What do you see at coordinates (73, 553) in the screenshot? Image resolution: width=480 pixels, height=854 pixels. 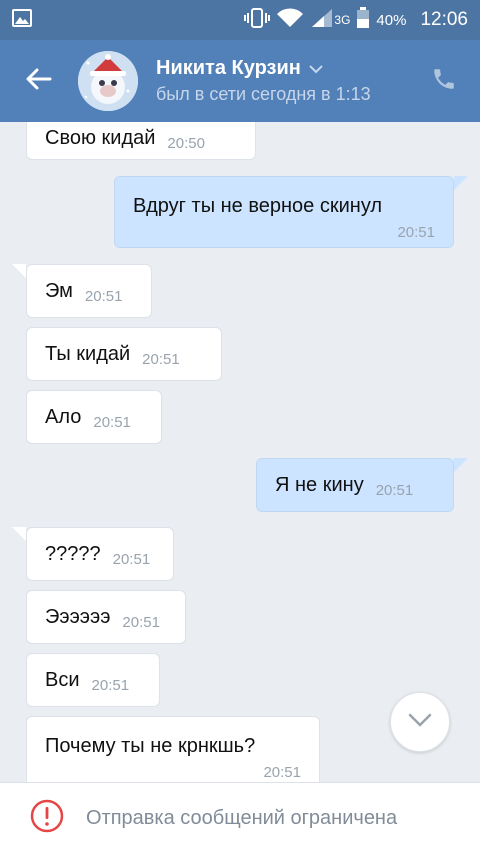 I see `message-text: ?????` at bounding box center [73, 553].